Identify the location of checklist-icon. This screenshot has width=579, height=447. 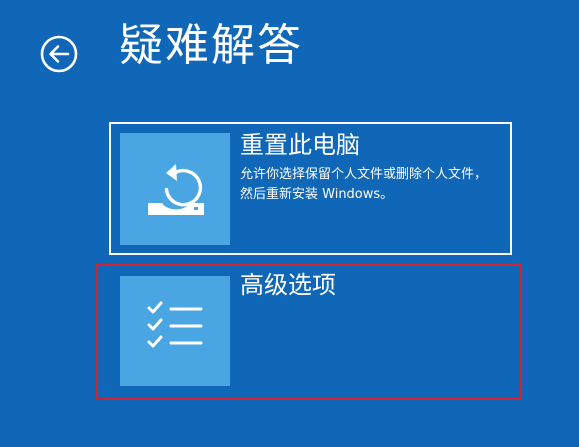
(175, 324).